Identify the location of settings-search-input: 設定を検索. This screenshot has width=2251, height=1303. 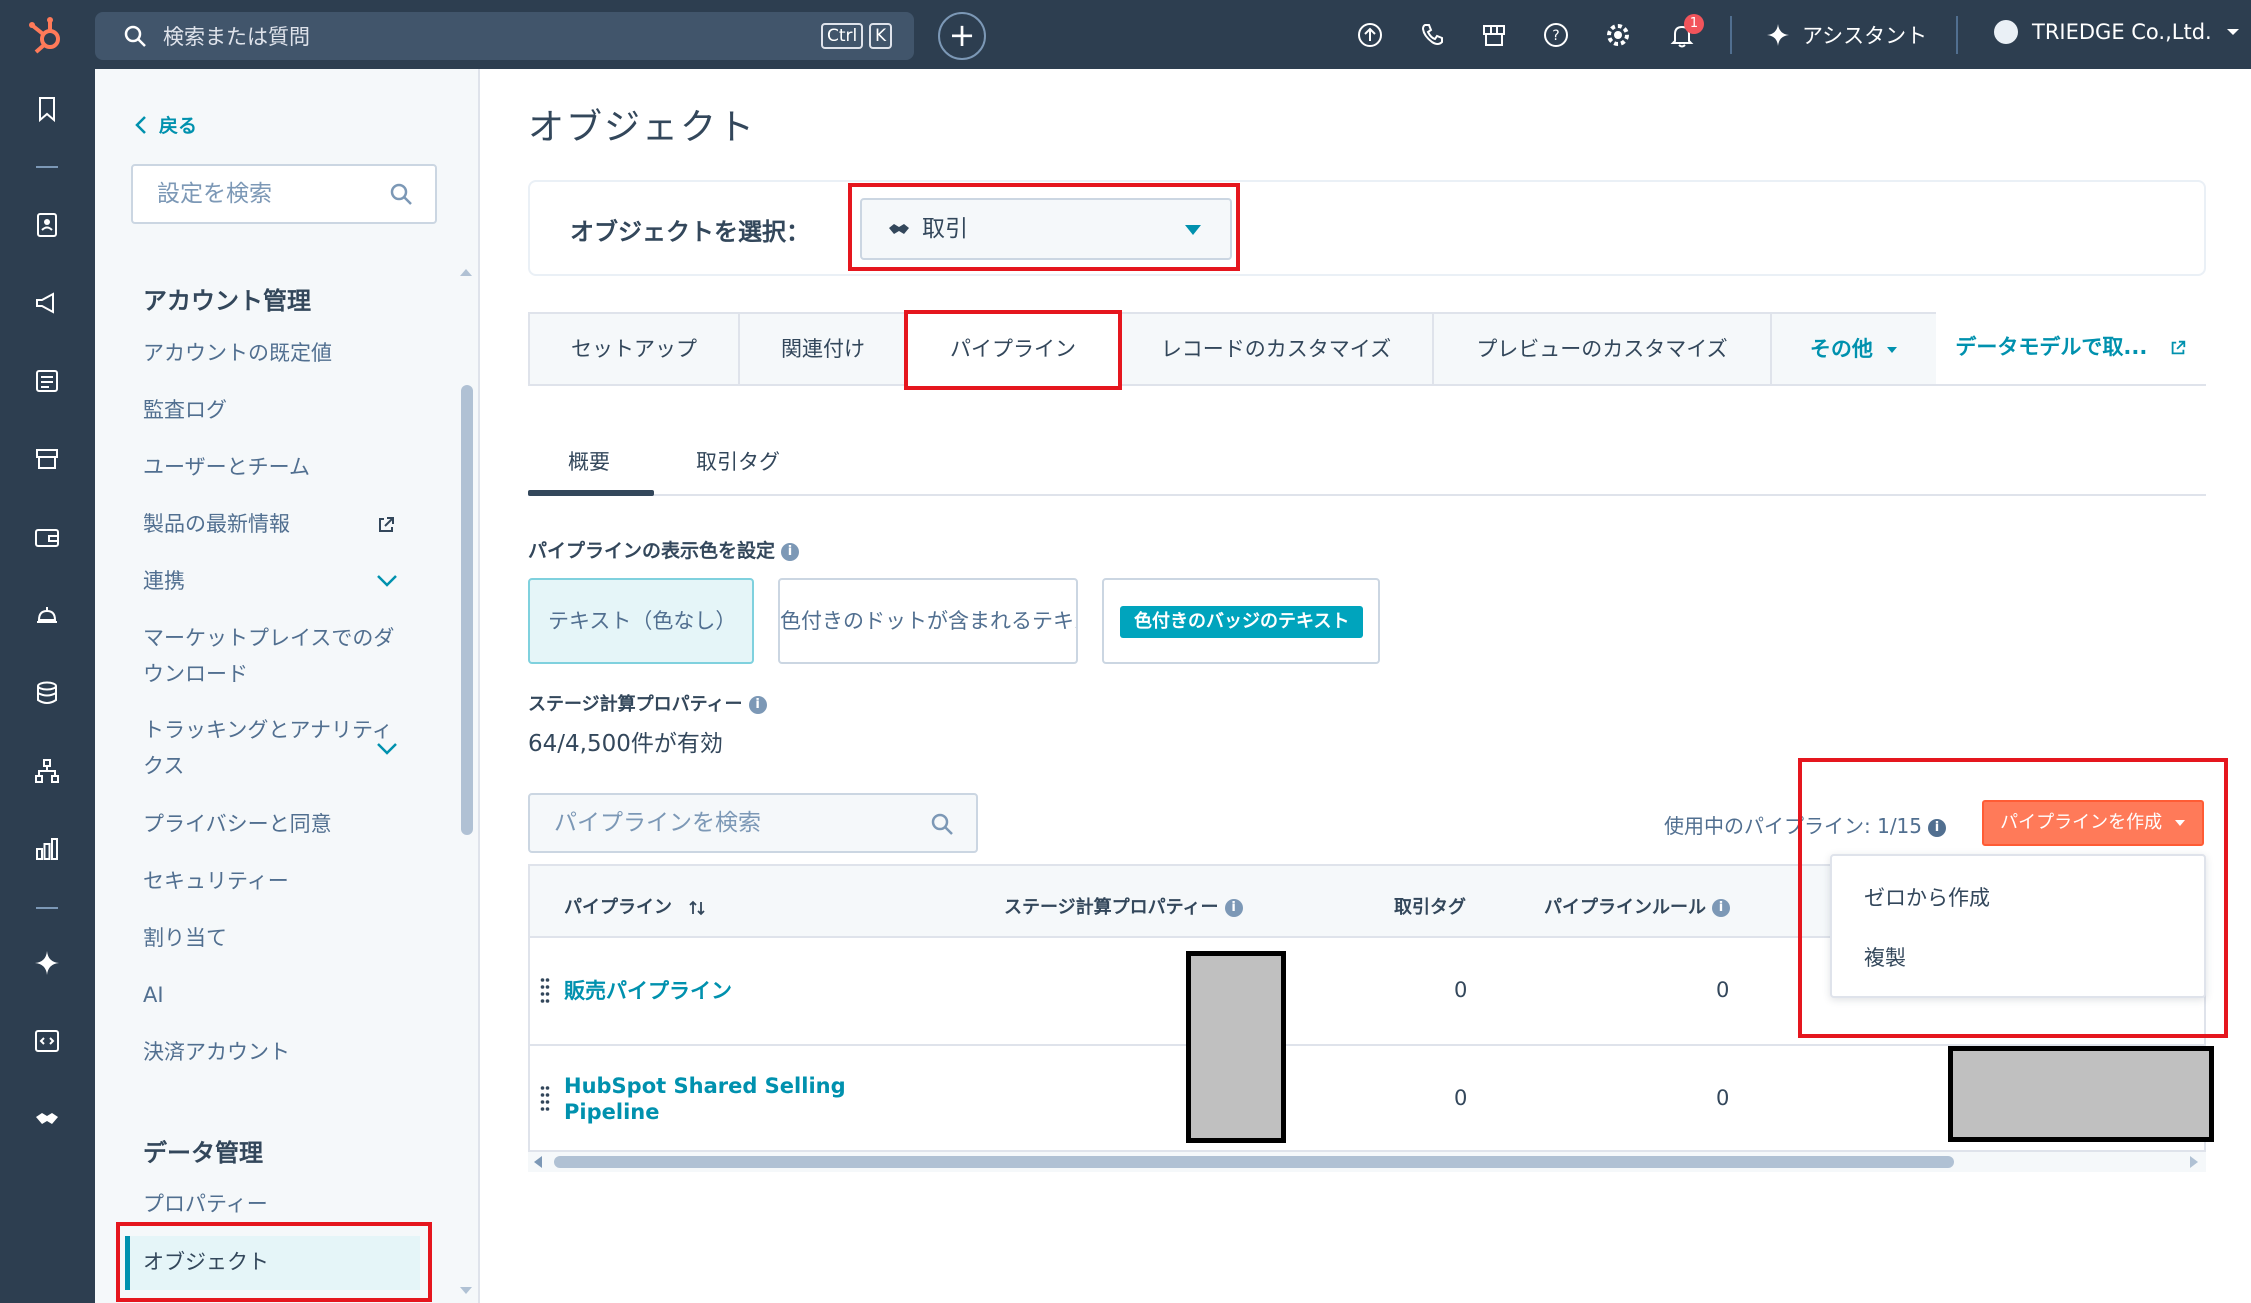
(284, 194).